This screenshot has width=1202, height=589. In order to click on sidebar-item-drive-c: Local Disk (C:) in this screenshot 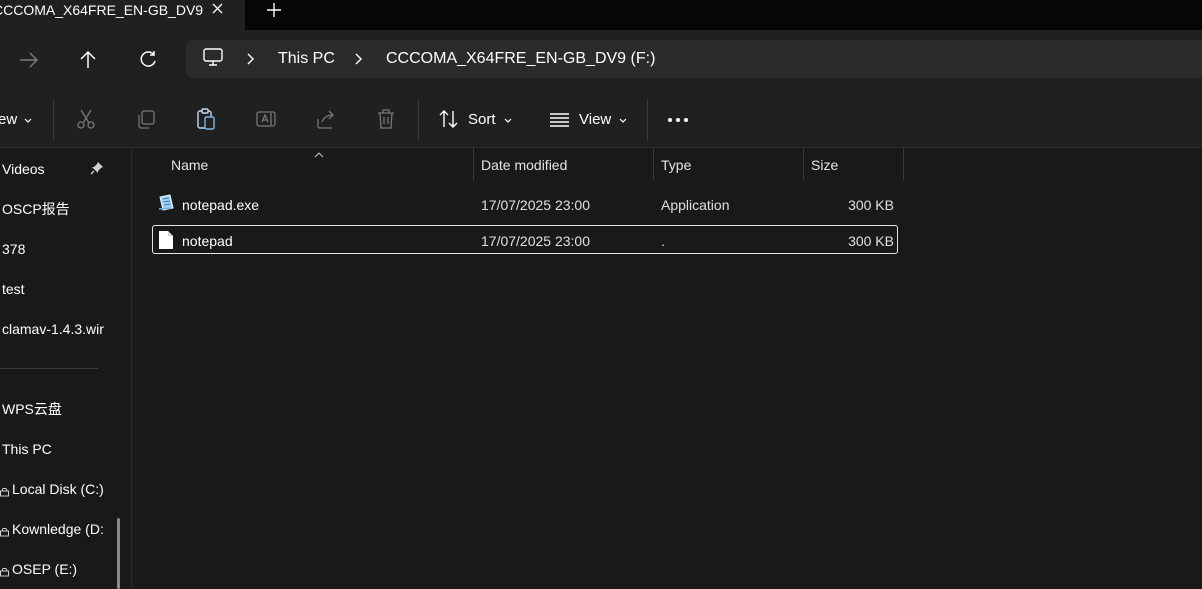, I will do `click(64, 489)`.